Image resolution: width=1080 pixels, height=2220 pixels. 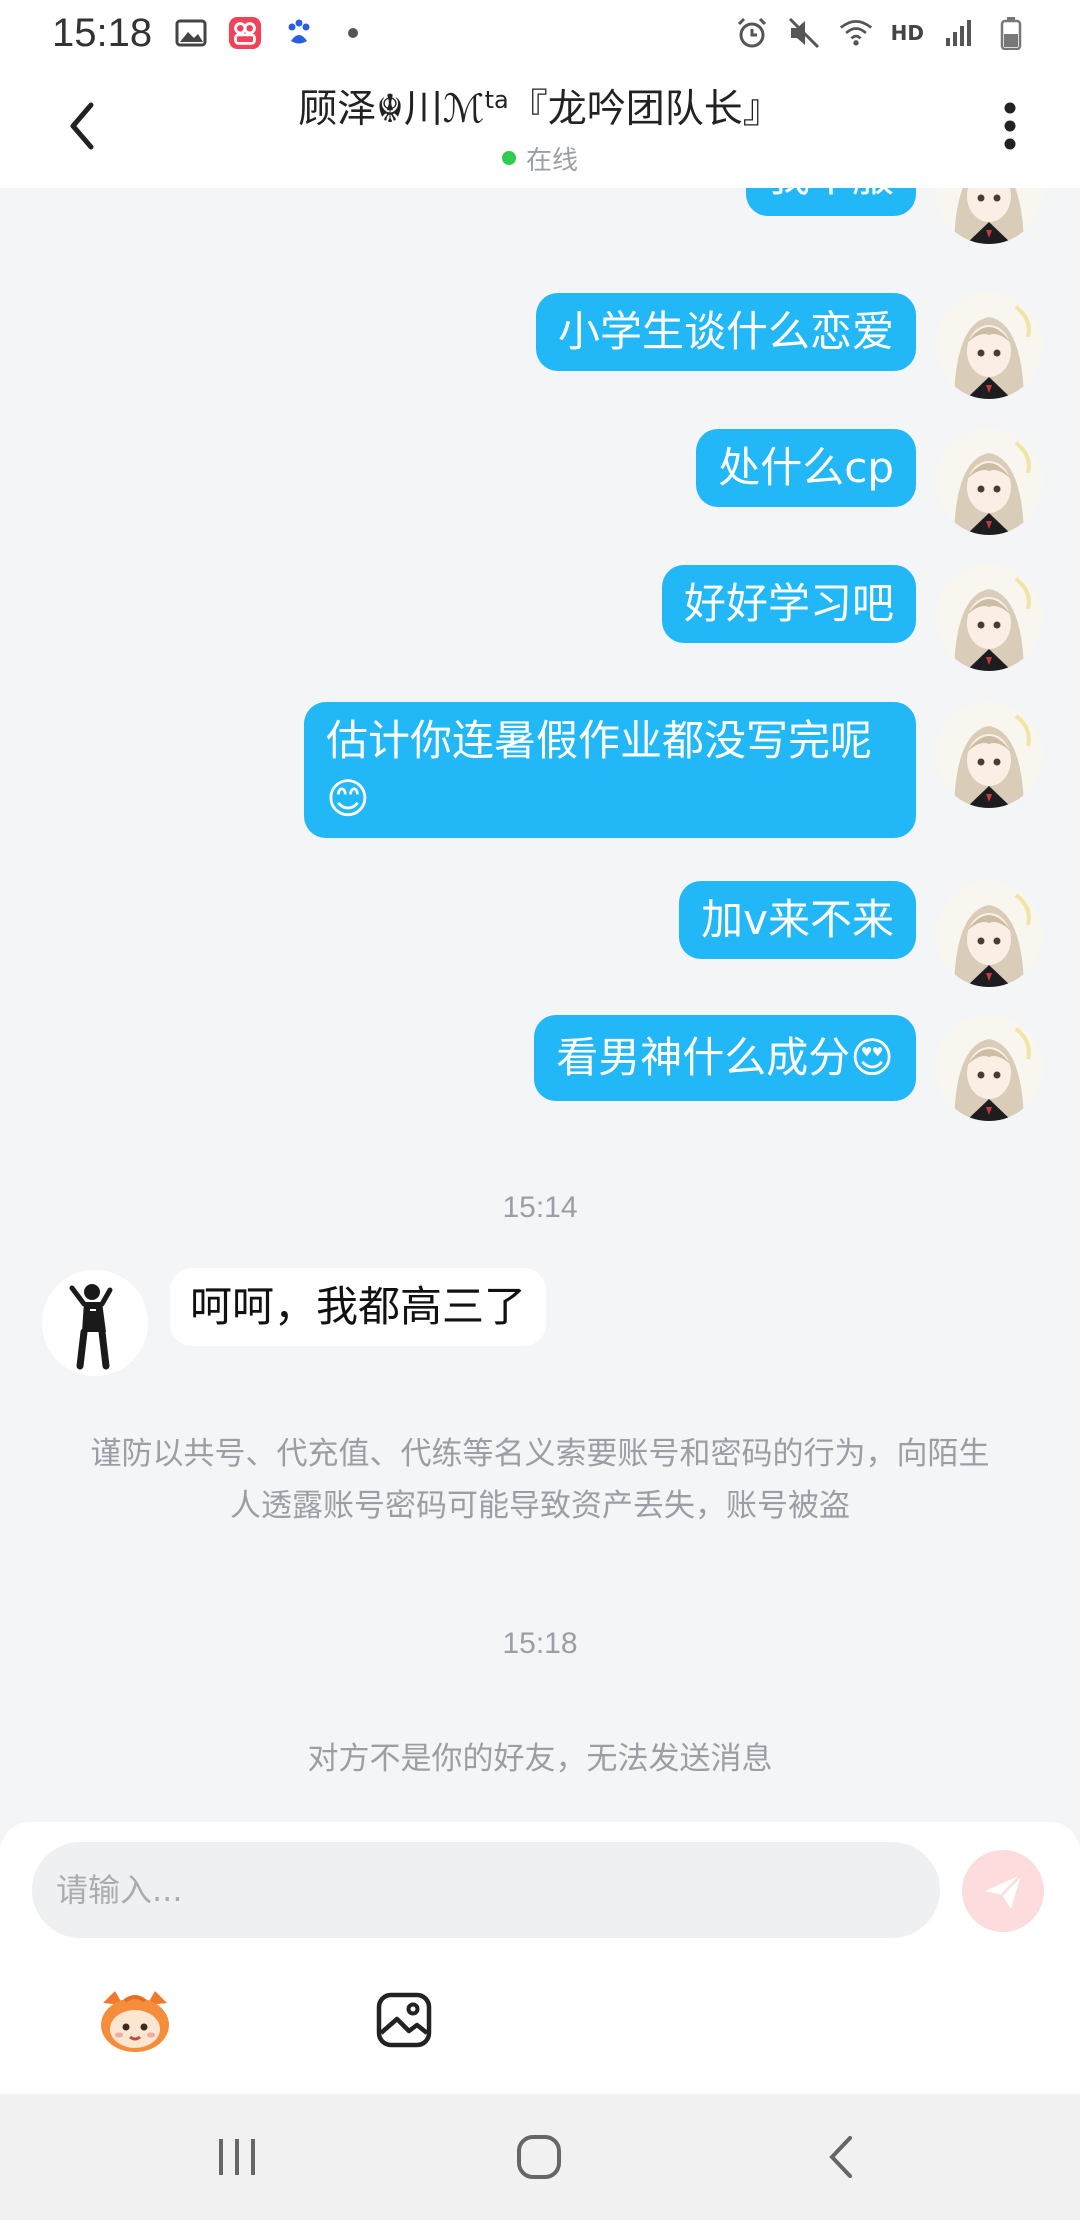 I want to click on battery-icon, so click(x=1011, y=33).